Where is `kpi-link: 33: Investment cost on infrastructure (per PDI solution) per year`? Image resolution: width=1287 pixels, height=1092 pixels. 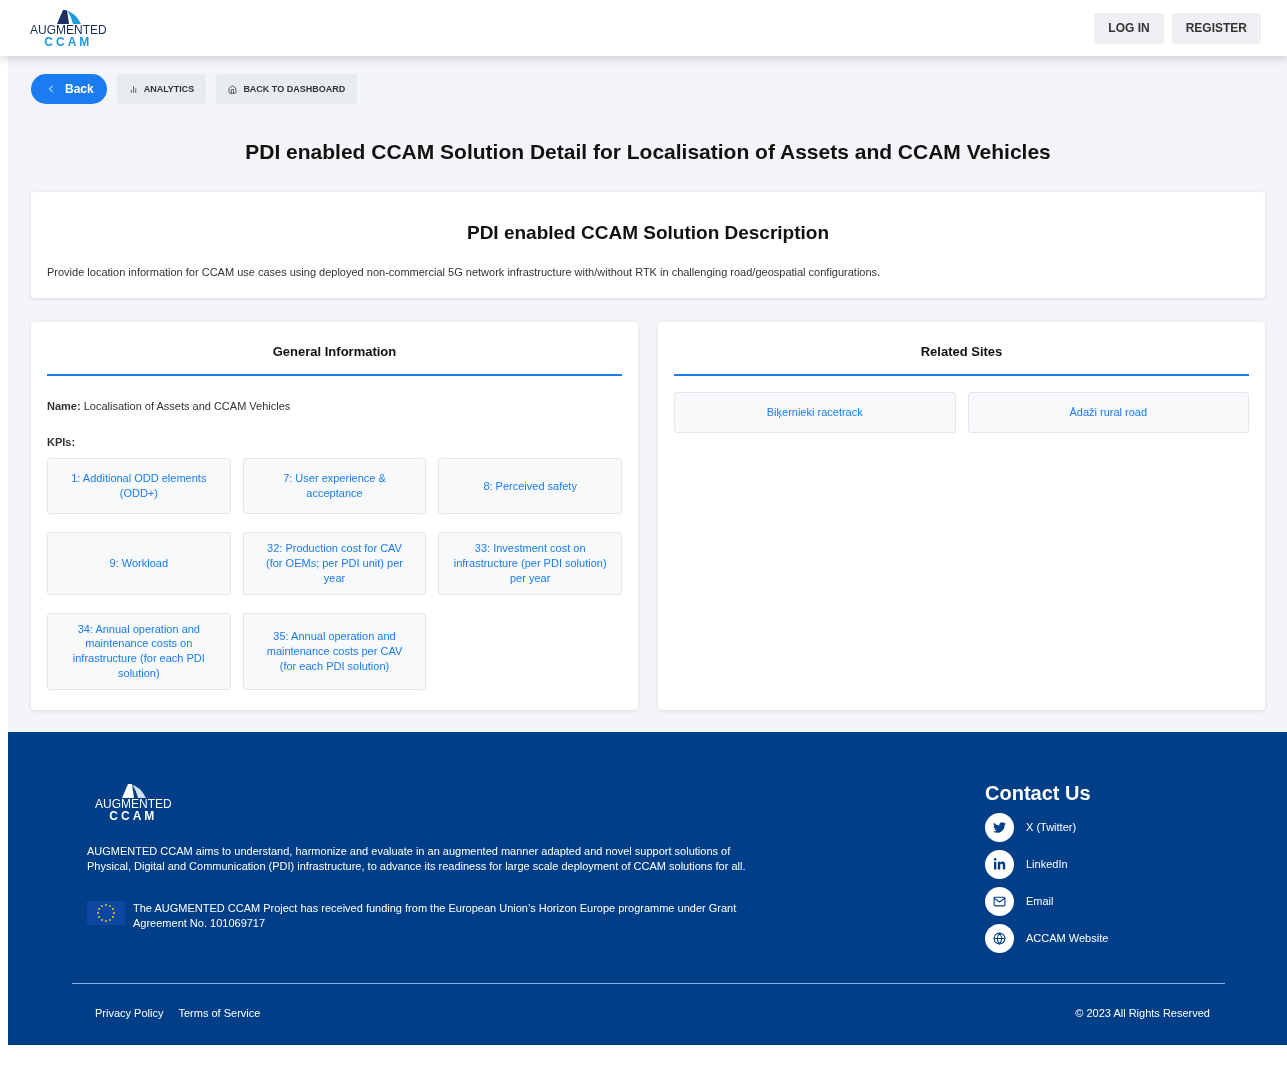
kpi-link: 33: Investment cost on infrastructure (per PDI solution) per year is located at coordinates (530, 563).